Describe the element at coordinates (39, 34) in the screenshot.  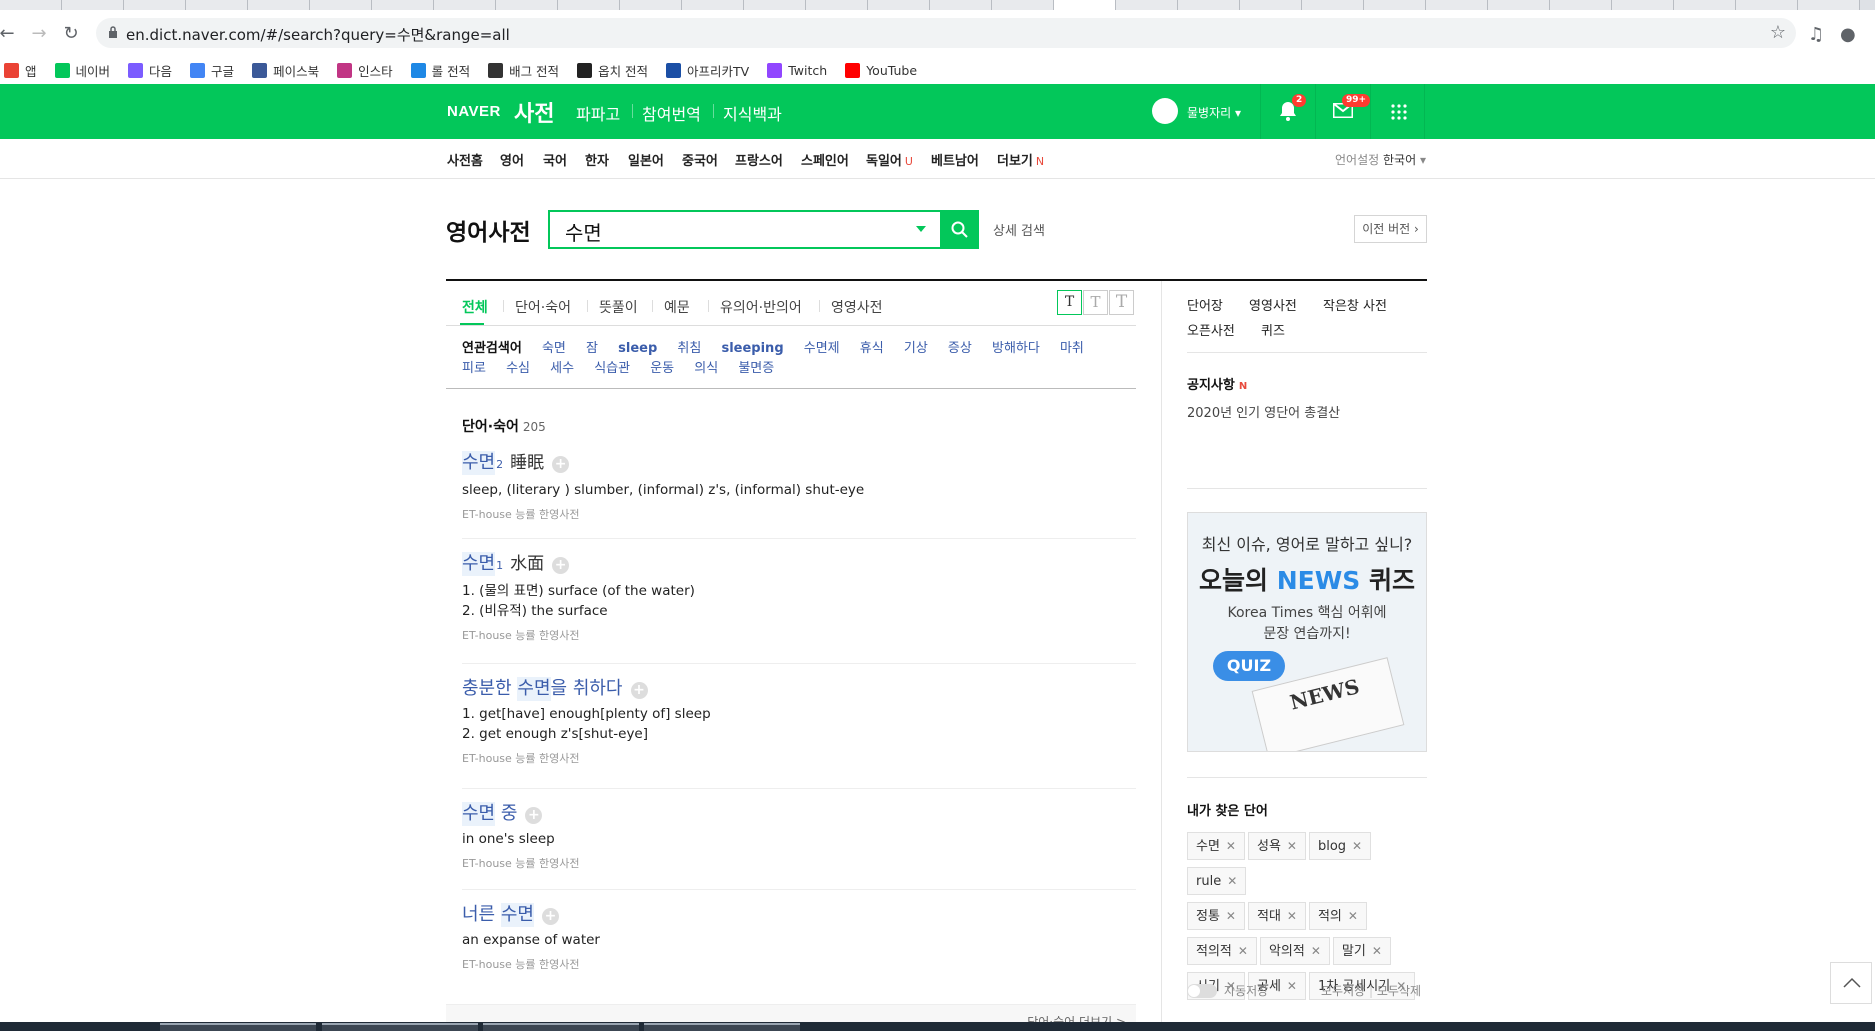
I see `forward-arrow-icon: →` at that location.